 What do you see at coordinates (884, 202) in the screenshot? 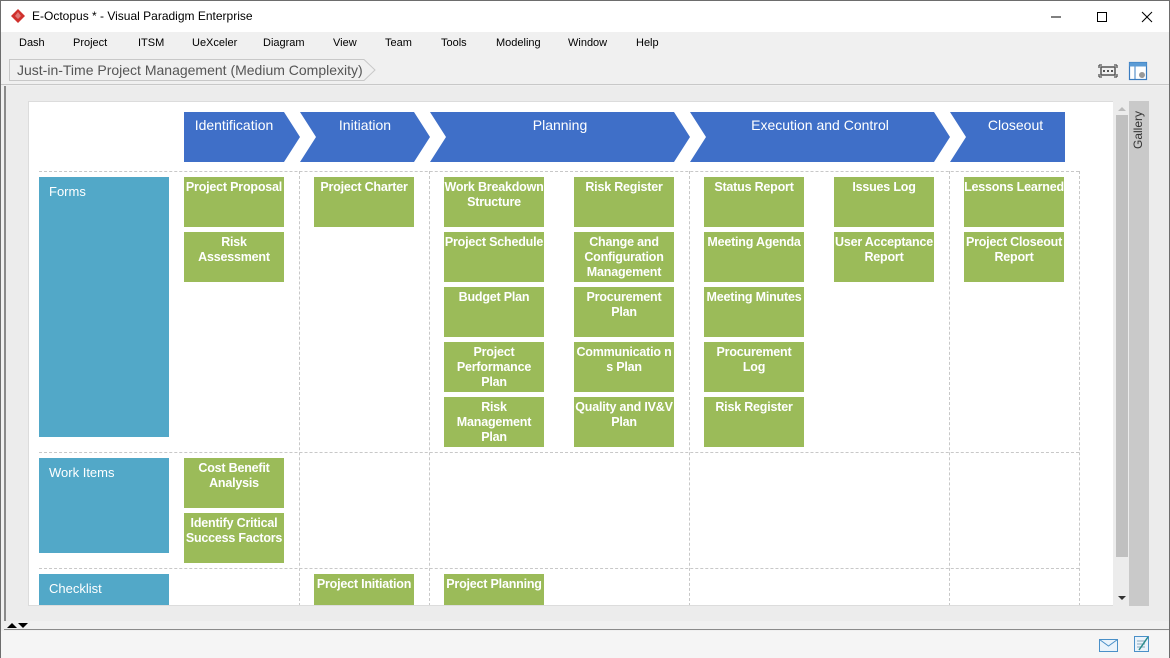
I see `card-issues-log: Issues Log` at bounding box center [884, 202].